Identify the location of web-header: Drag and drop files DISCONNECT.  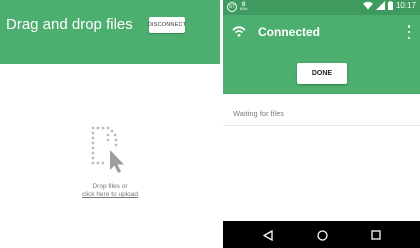
(110, 32).